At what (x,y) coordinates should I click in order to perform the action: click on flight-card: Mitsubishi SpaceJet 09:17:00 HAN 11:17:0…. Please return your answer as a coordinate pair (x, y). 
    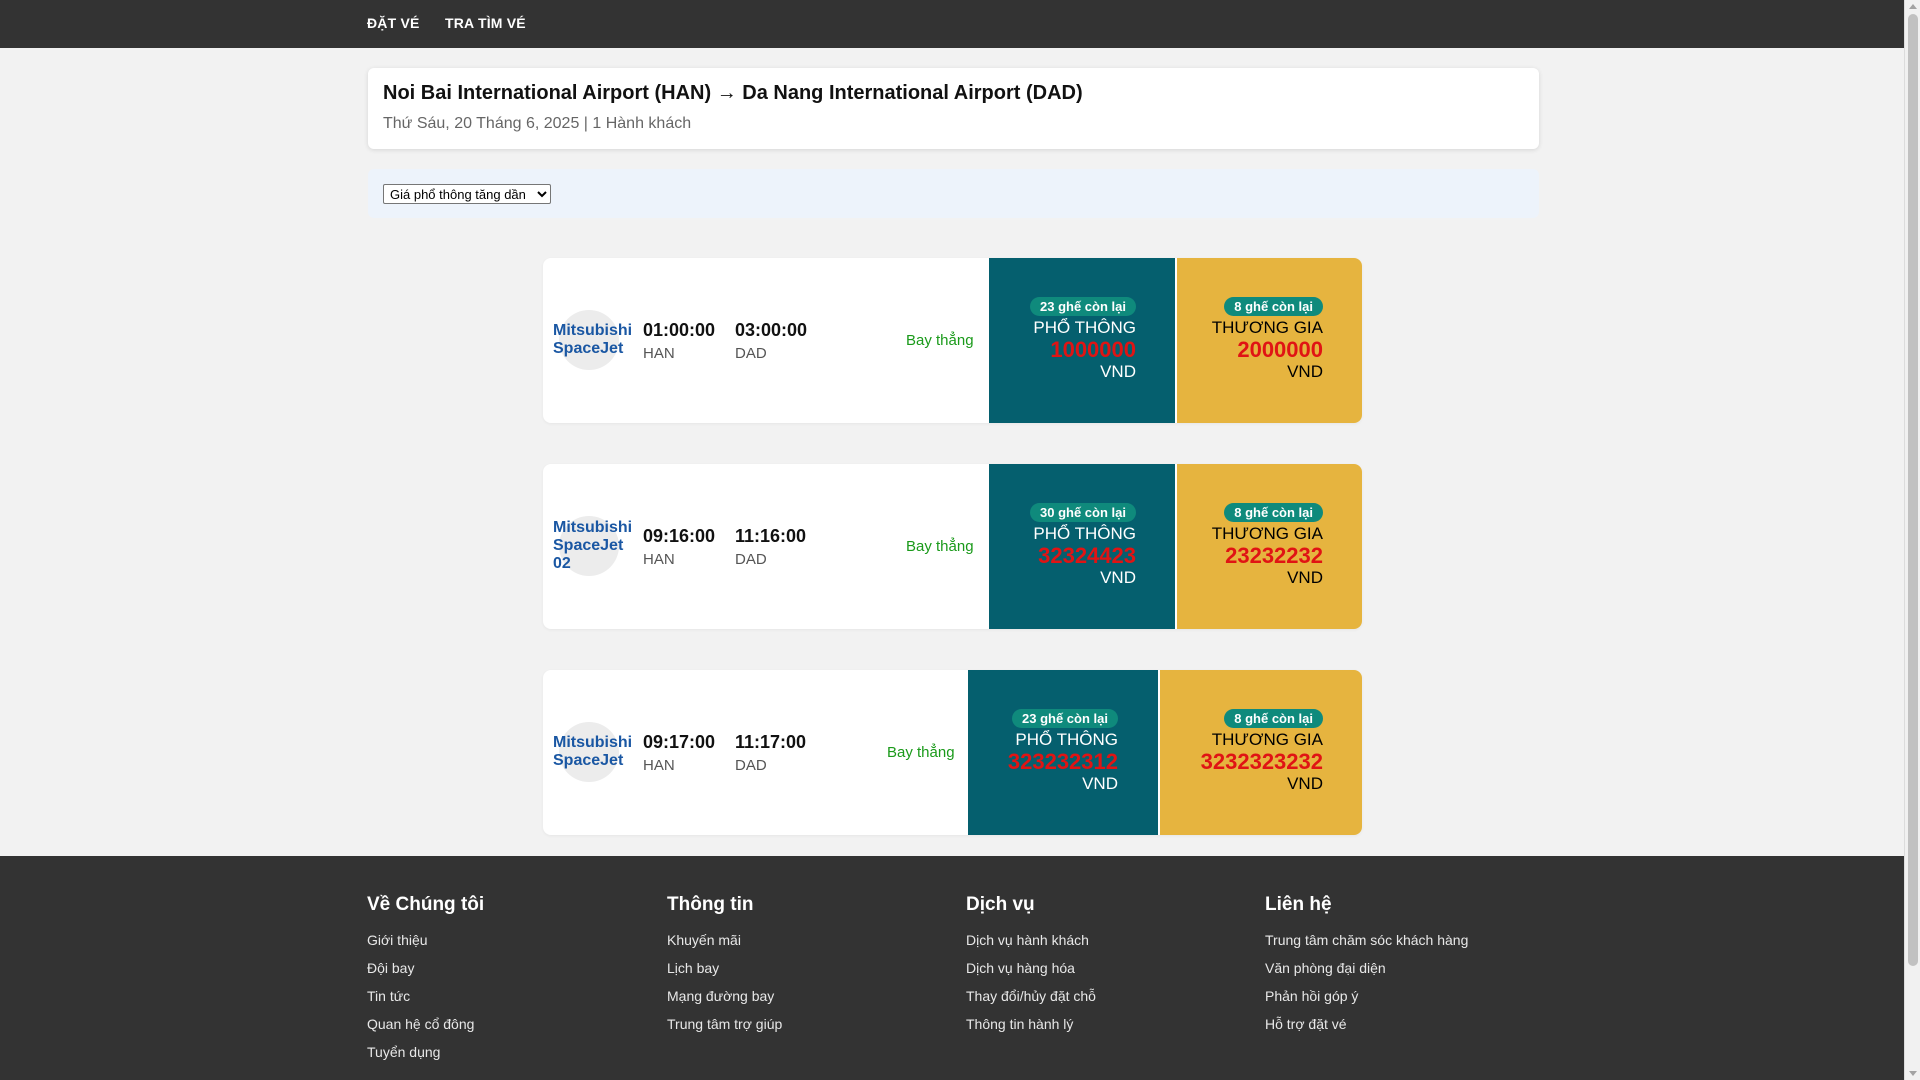
    Looking at the image, I should click on (952, 752).